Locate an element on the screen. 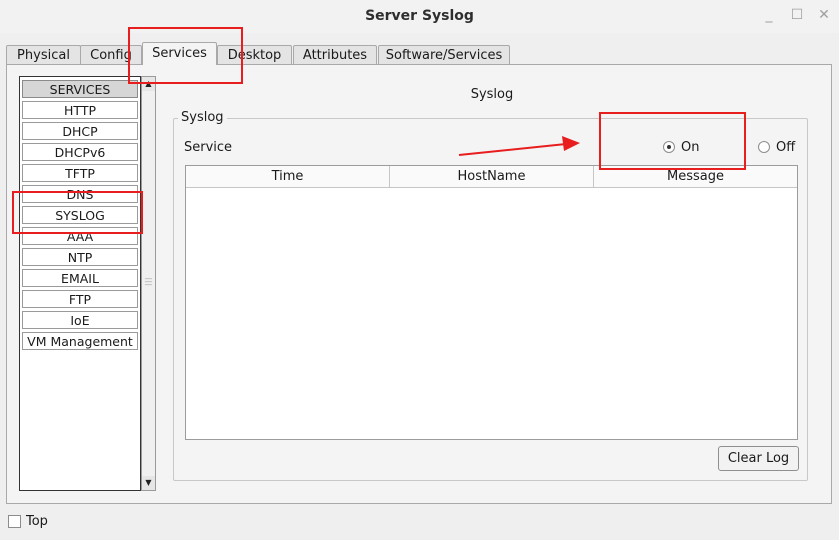 The height and width of the screenshot is (540, 839). annotation-arrow-line is located at coordinates (512, 149).